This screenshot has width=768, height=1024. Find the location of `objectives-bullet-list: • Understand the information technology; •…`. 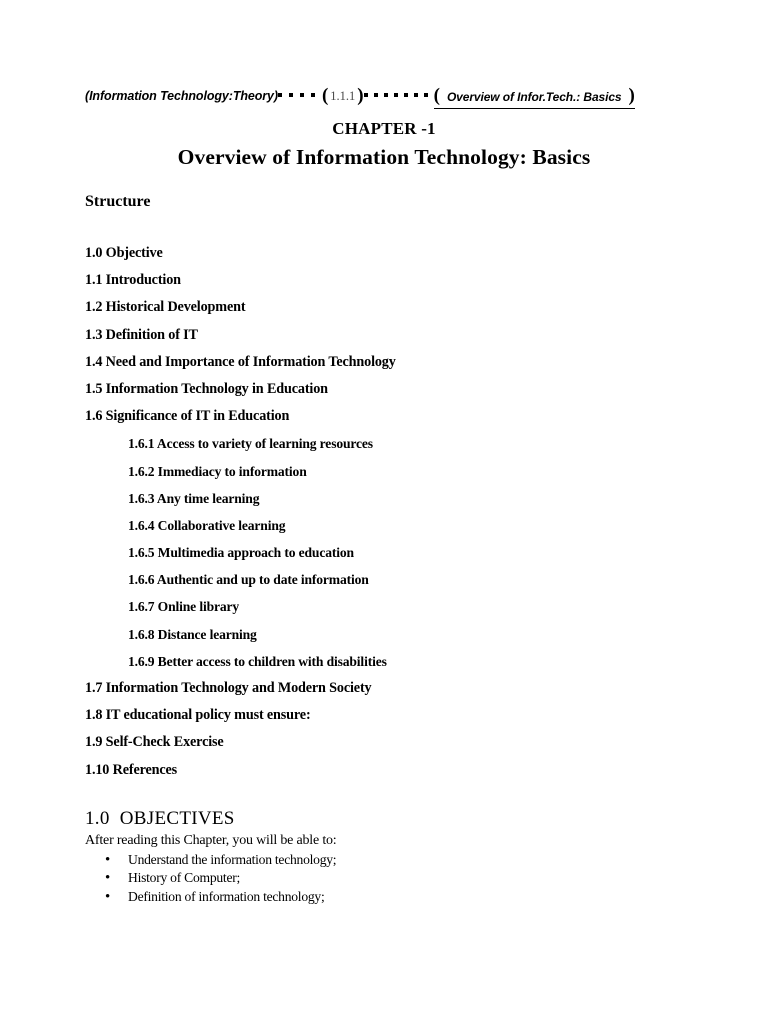

objectives-bullet-list: • Understand the information technology; •… is located at coordinates (385, 878).